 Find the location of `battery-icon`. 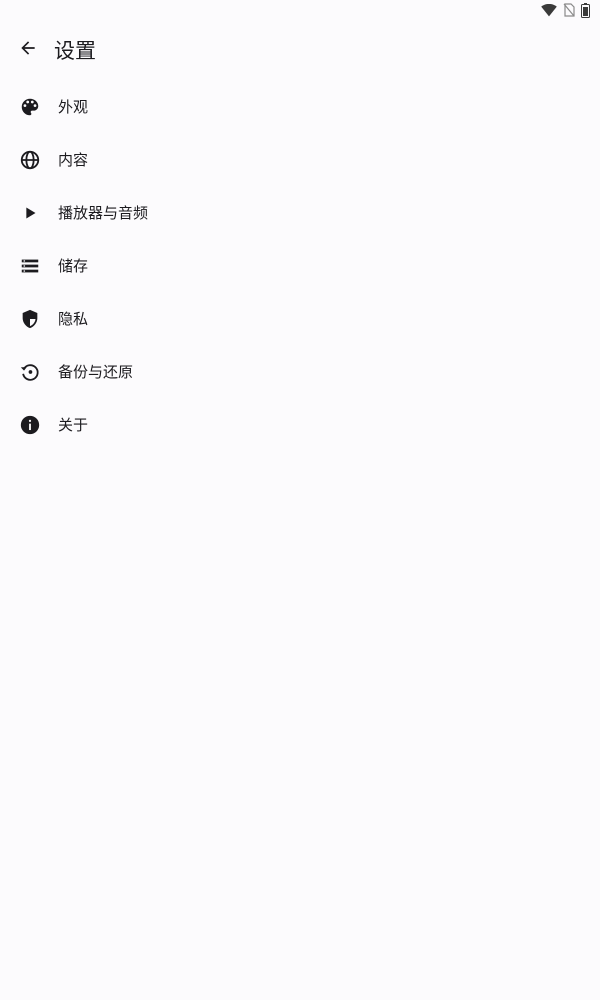

battery-icon is located at coordinates (585, 10).